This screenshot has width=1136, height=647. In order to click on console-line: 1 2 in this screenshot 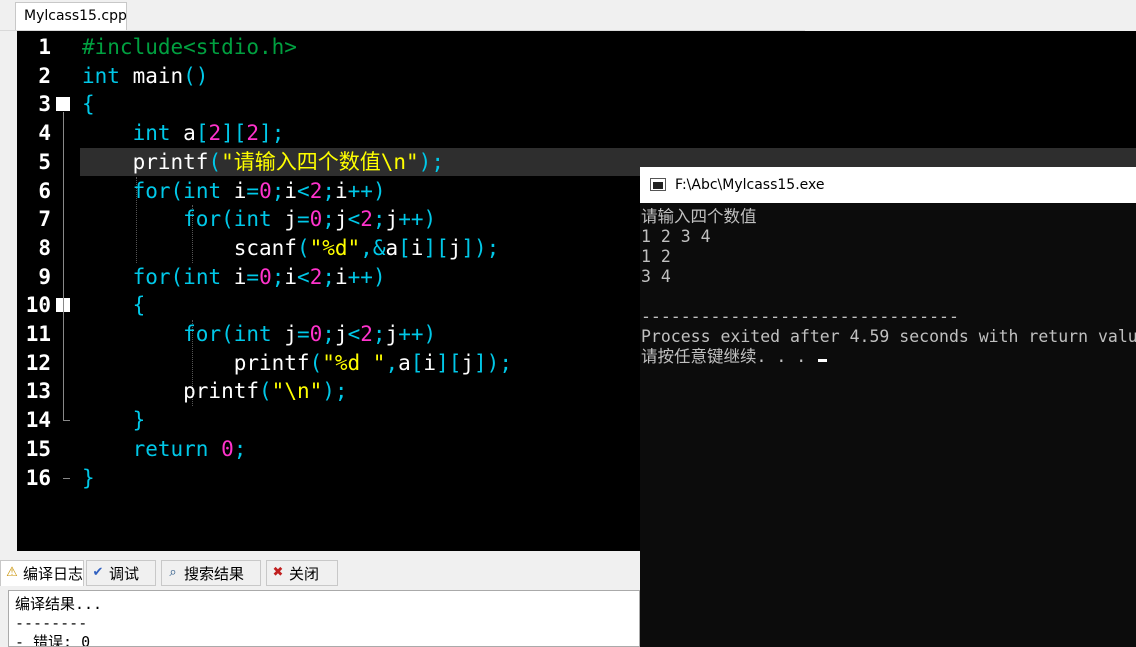, I will do `click(656, 257)`.